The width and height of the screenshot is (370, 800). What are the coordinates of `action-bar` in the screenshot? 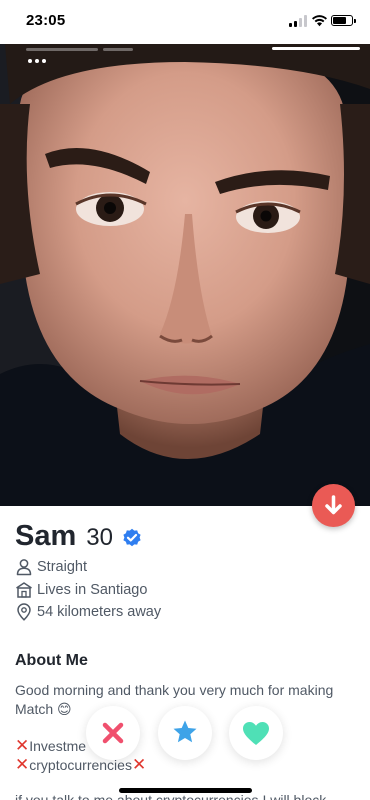 It's located at (185, 733).